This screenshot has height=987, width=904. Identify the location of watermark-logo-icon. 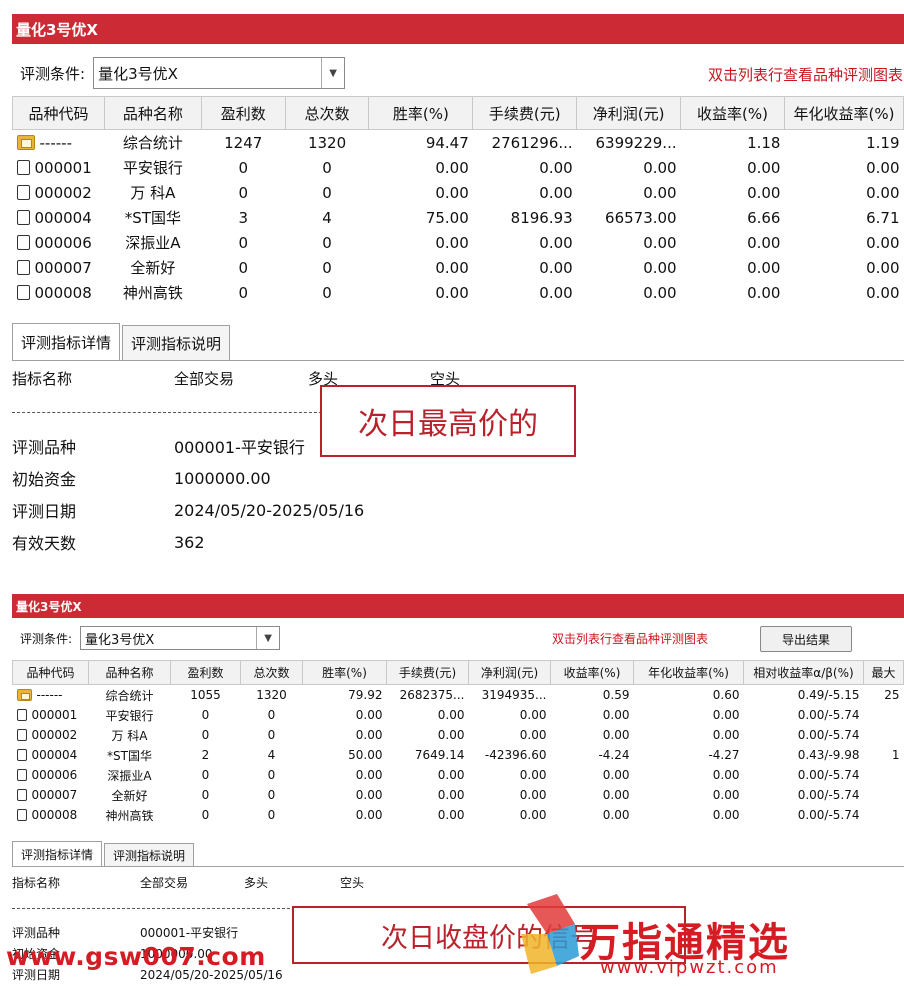
(550, 934).